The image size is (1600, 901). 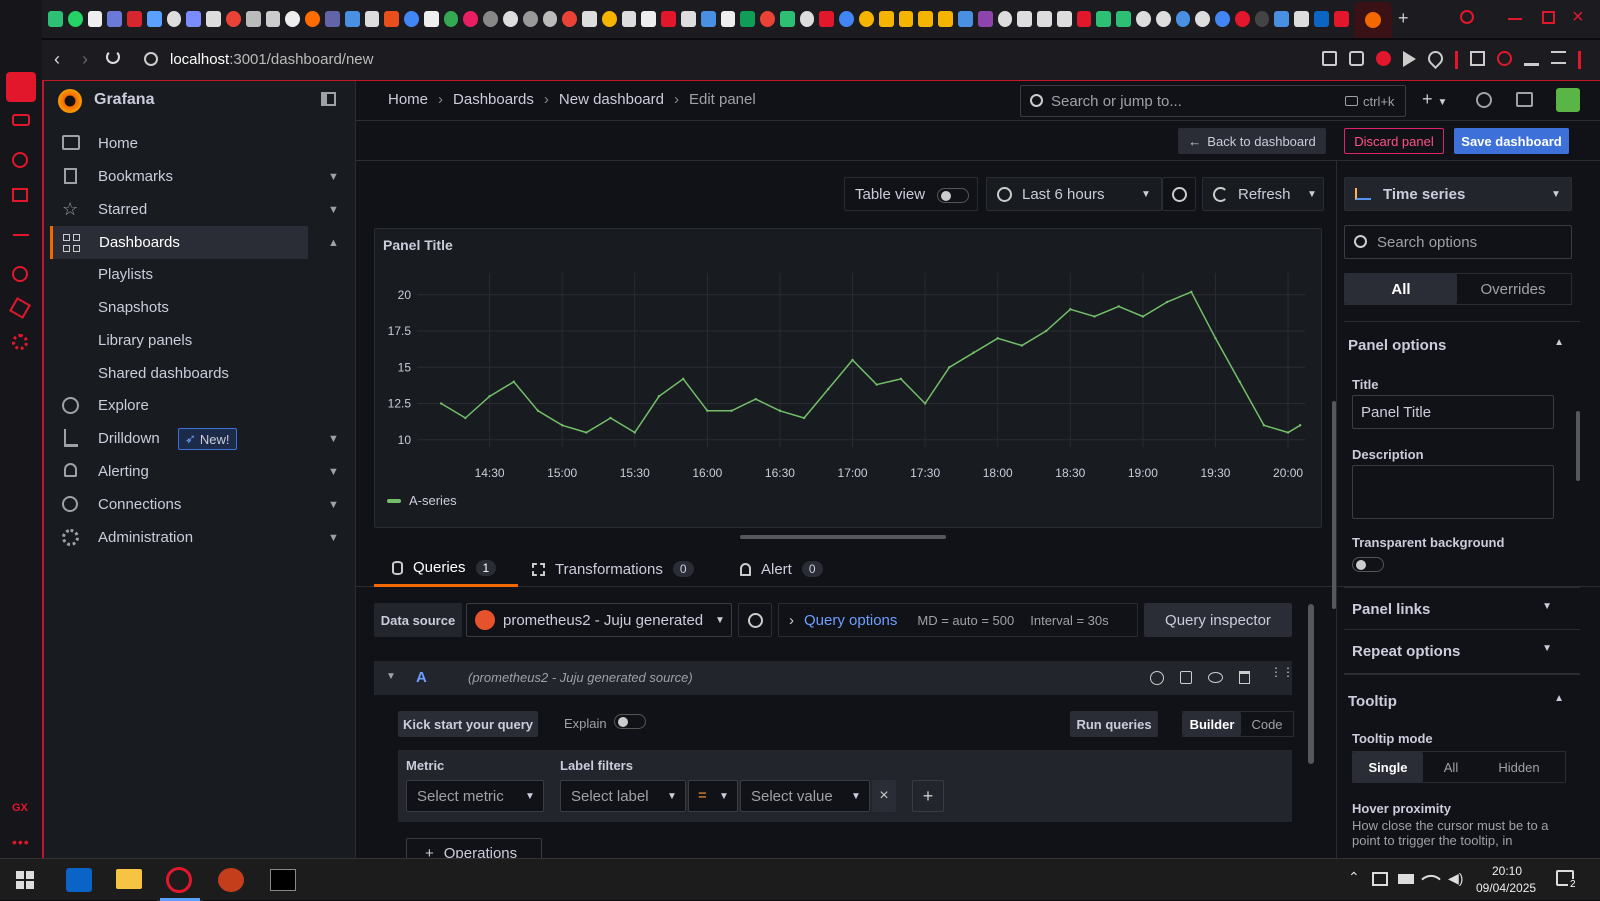 What do you see at coordinates (1484, 100) in the screenshot?
I see `help-icon` at bounding box center [1484, 100].